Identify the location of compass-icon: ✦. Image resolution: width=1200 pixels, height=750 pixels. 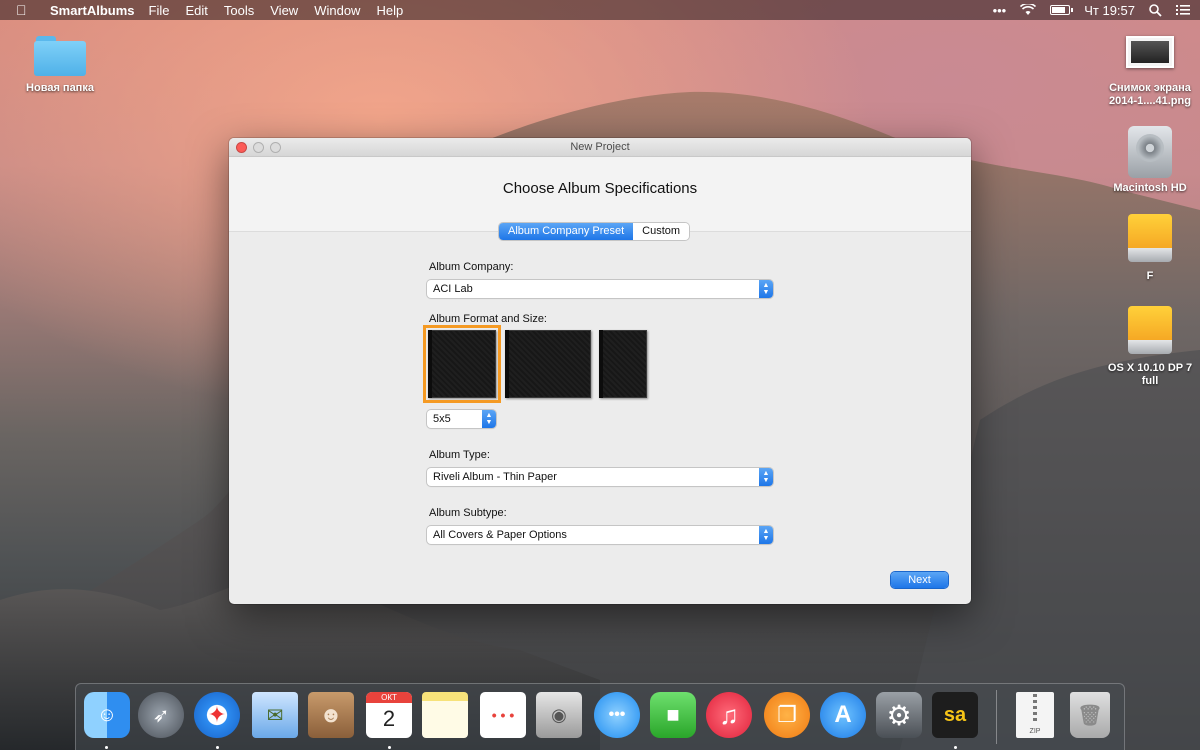
(217, 714).